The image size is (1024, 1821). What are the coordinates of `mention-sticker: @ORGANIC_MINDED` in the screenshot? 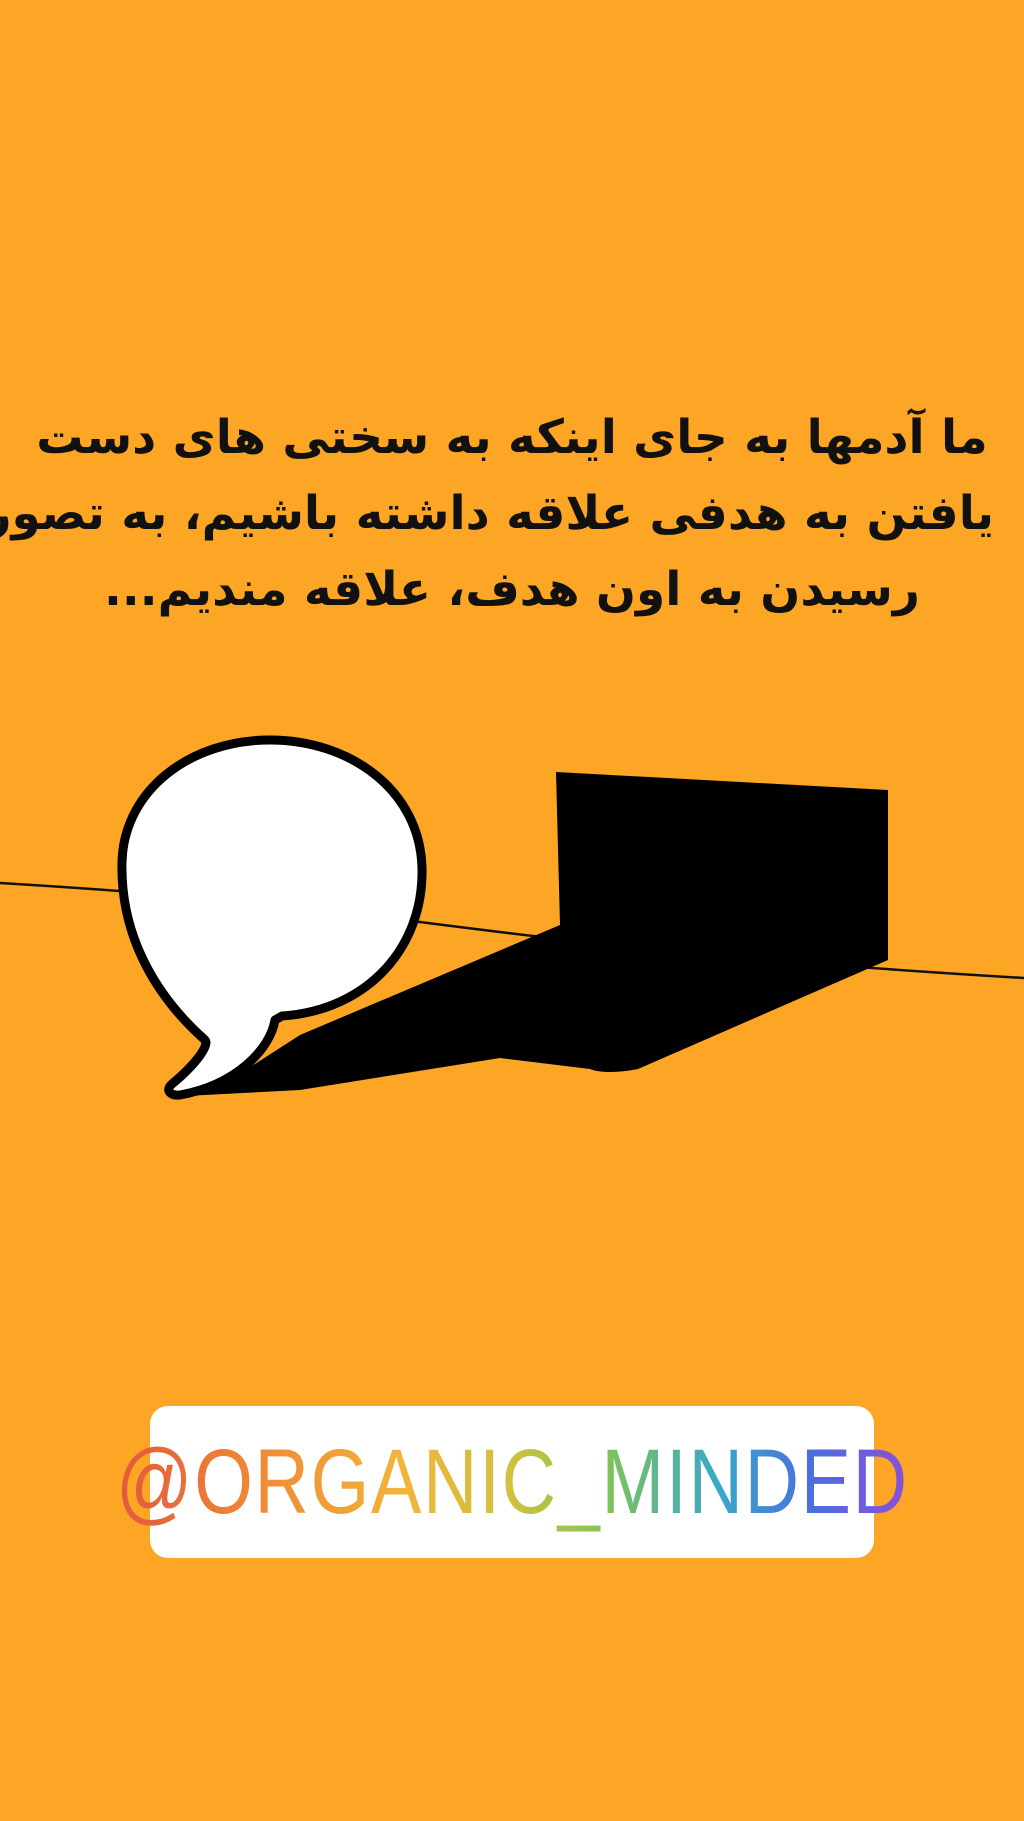 It's located at (511, 1482).